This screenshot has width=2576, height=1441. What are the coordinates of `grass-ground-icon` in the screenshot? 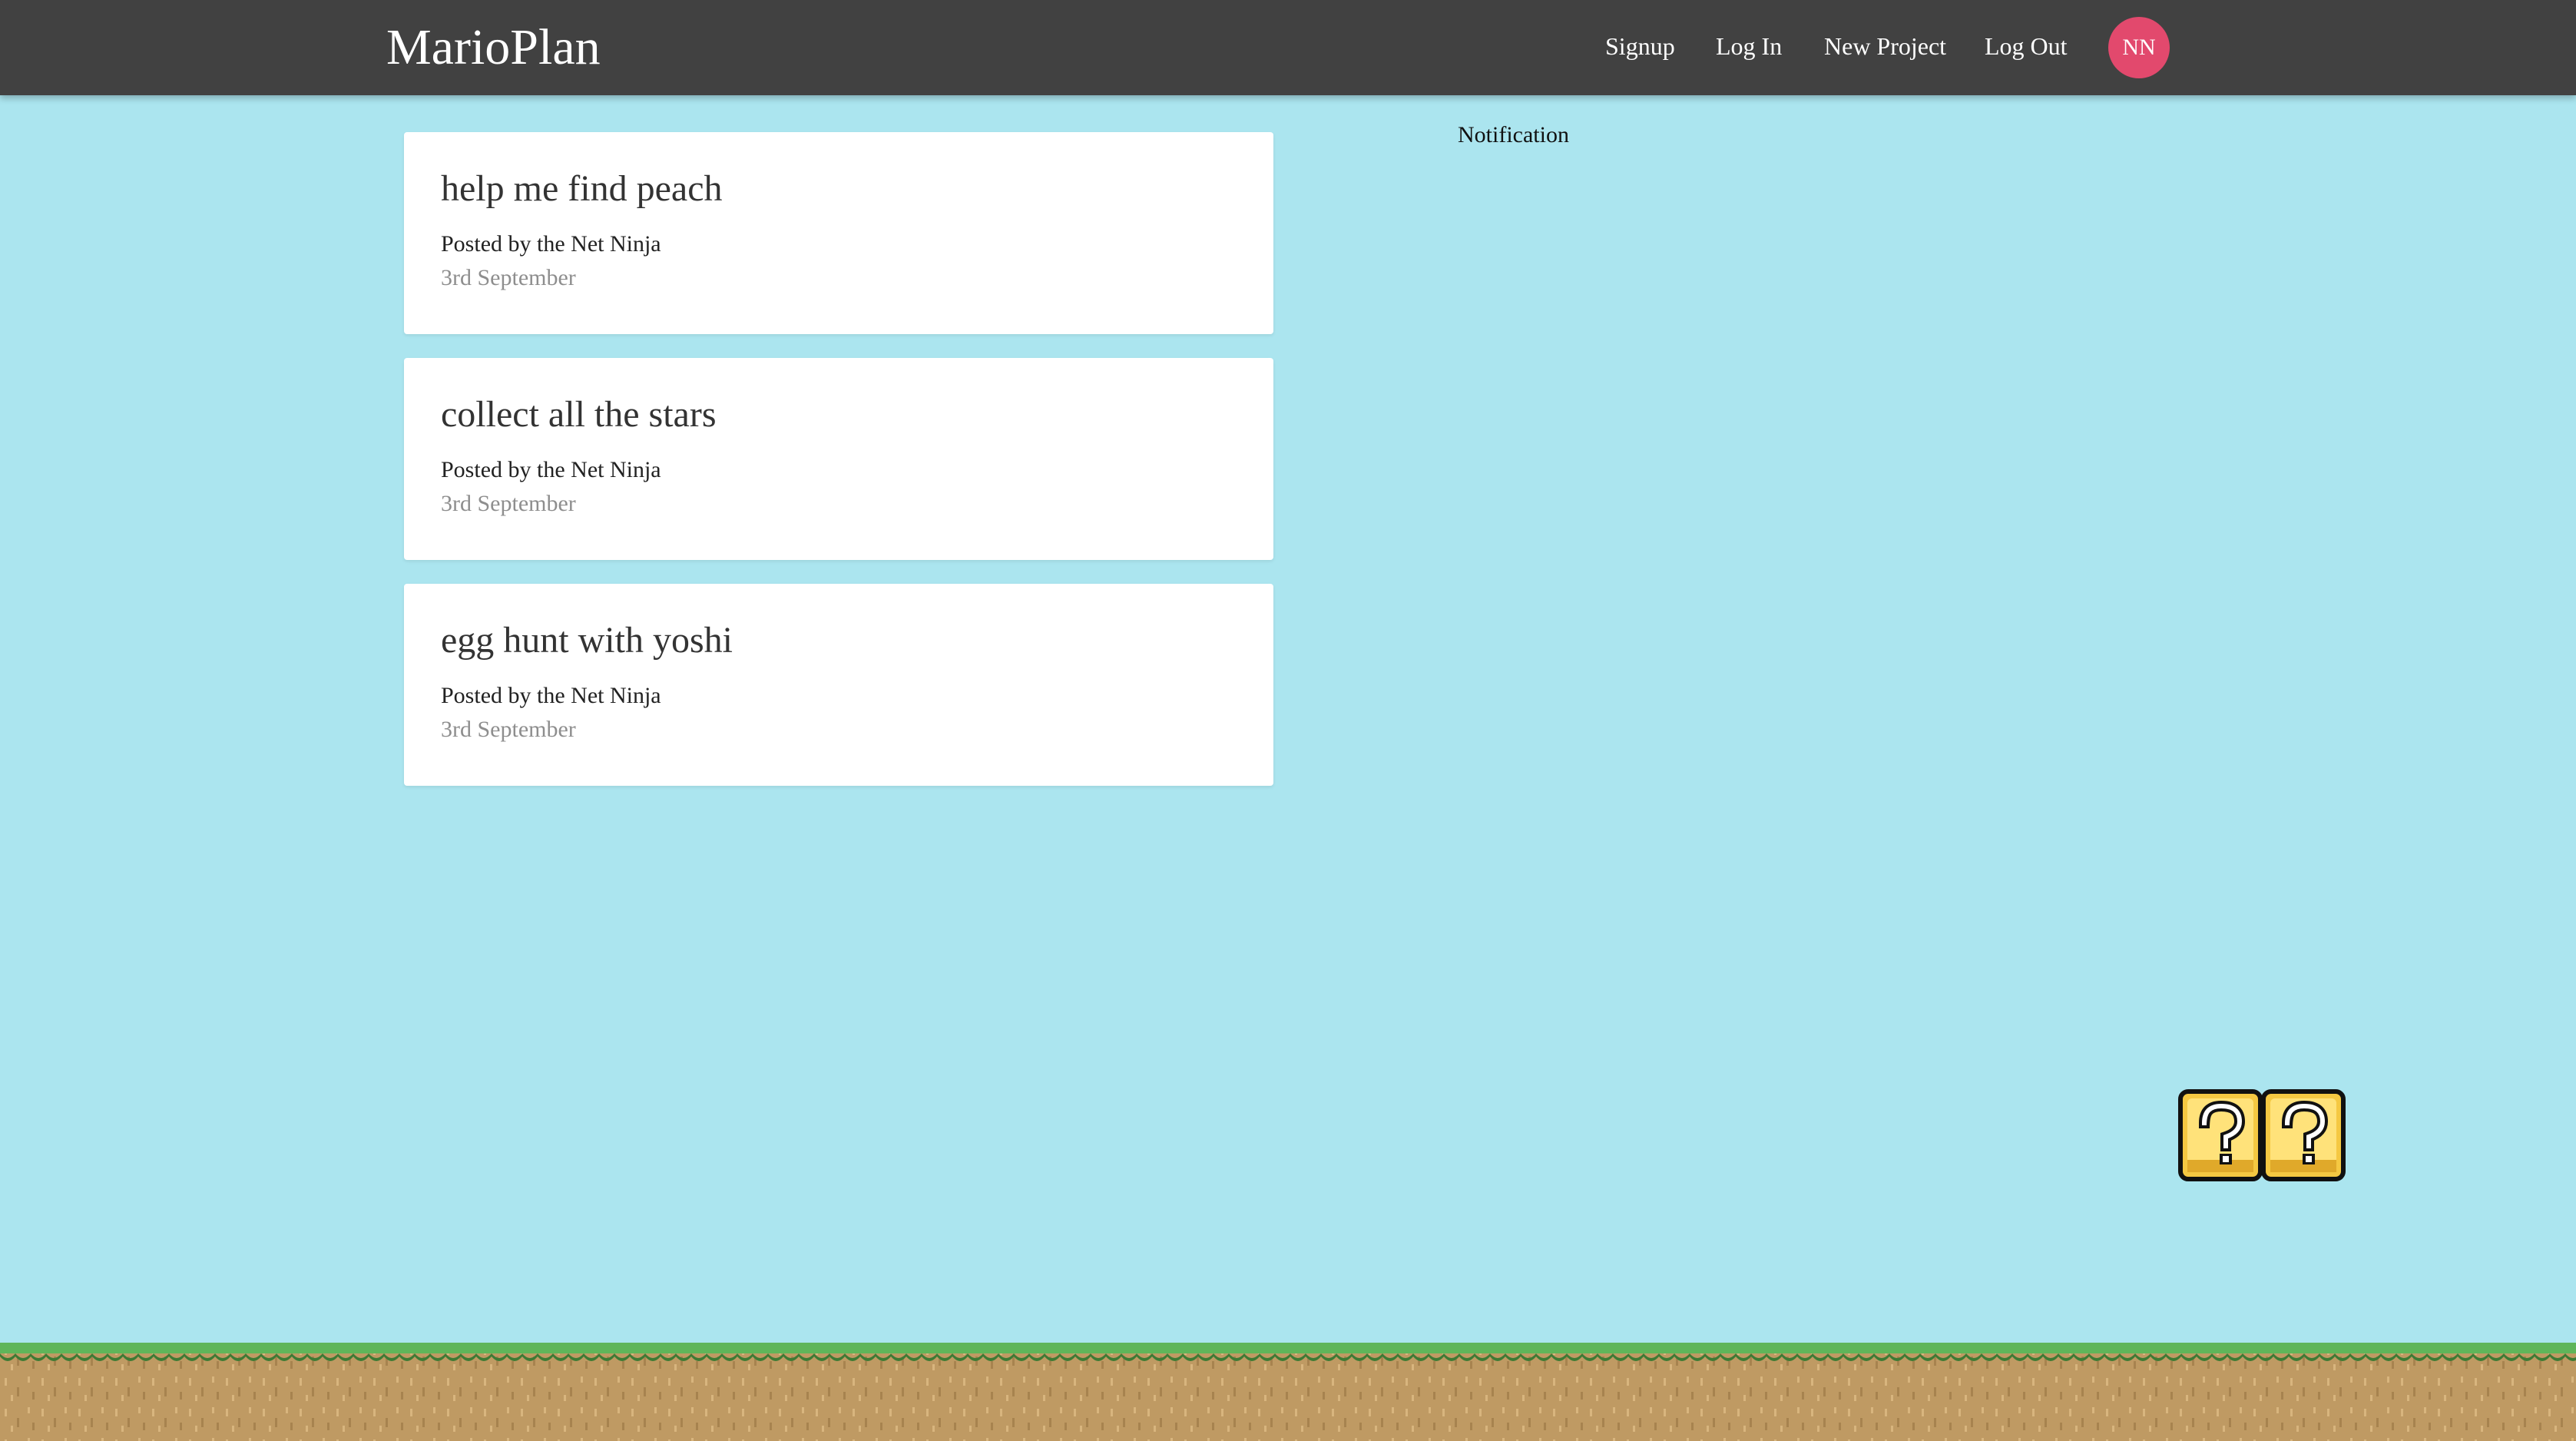 It's located at (1288, 1392).